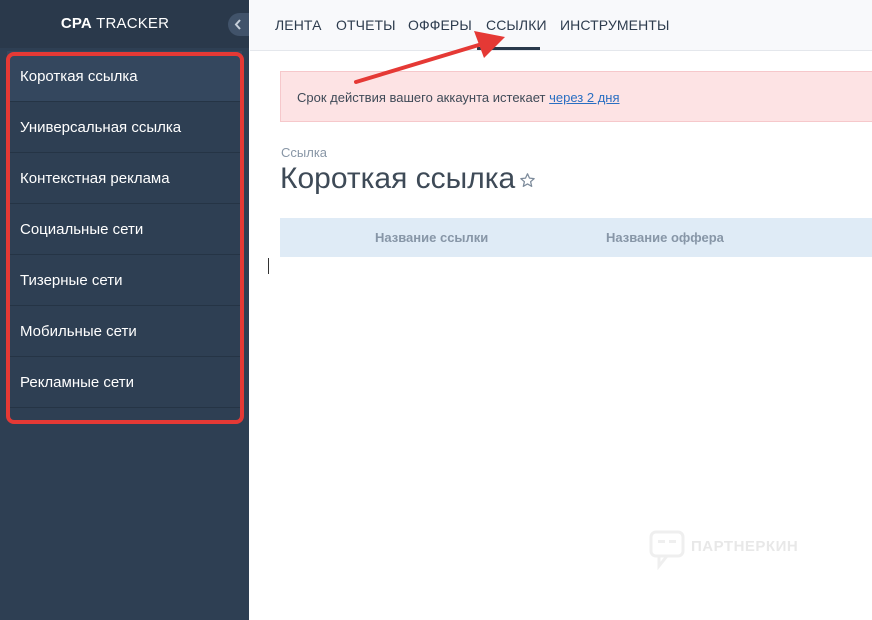  Describe the element at coordinates (71, 280) in the screenshot. I see `sidebar-item-label: Тизерные сети` at that location.